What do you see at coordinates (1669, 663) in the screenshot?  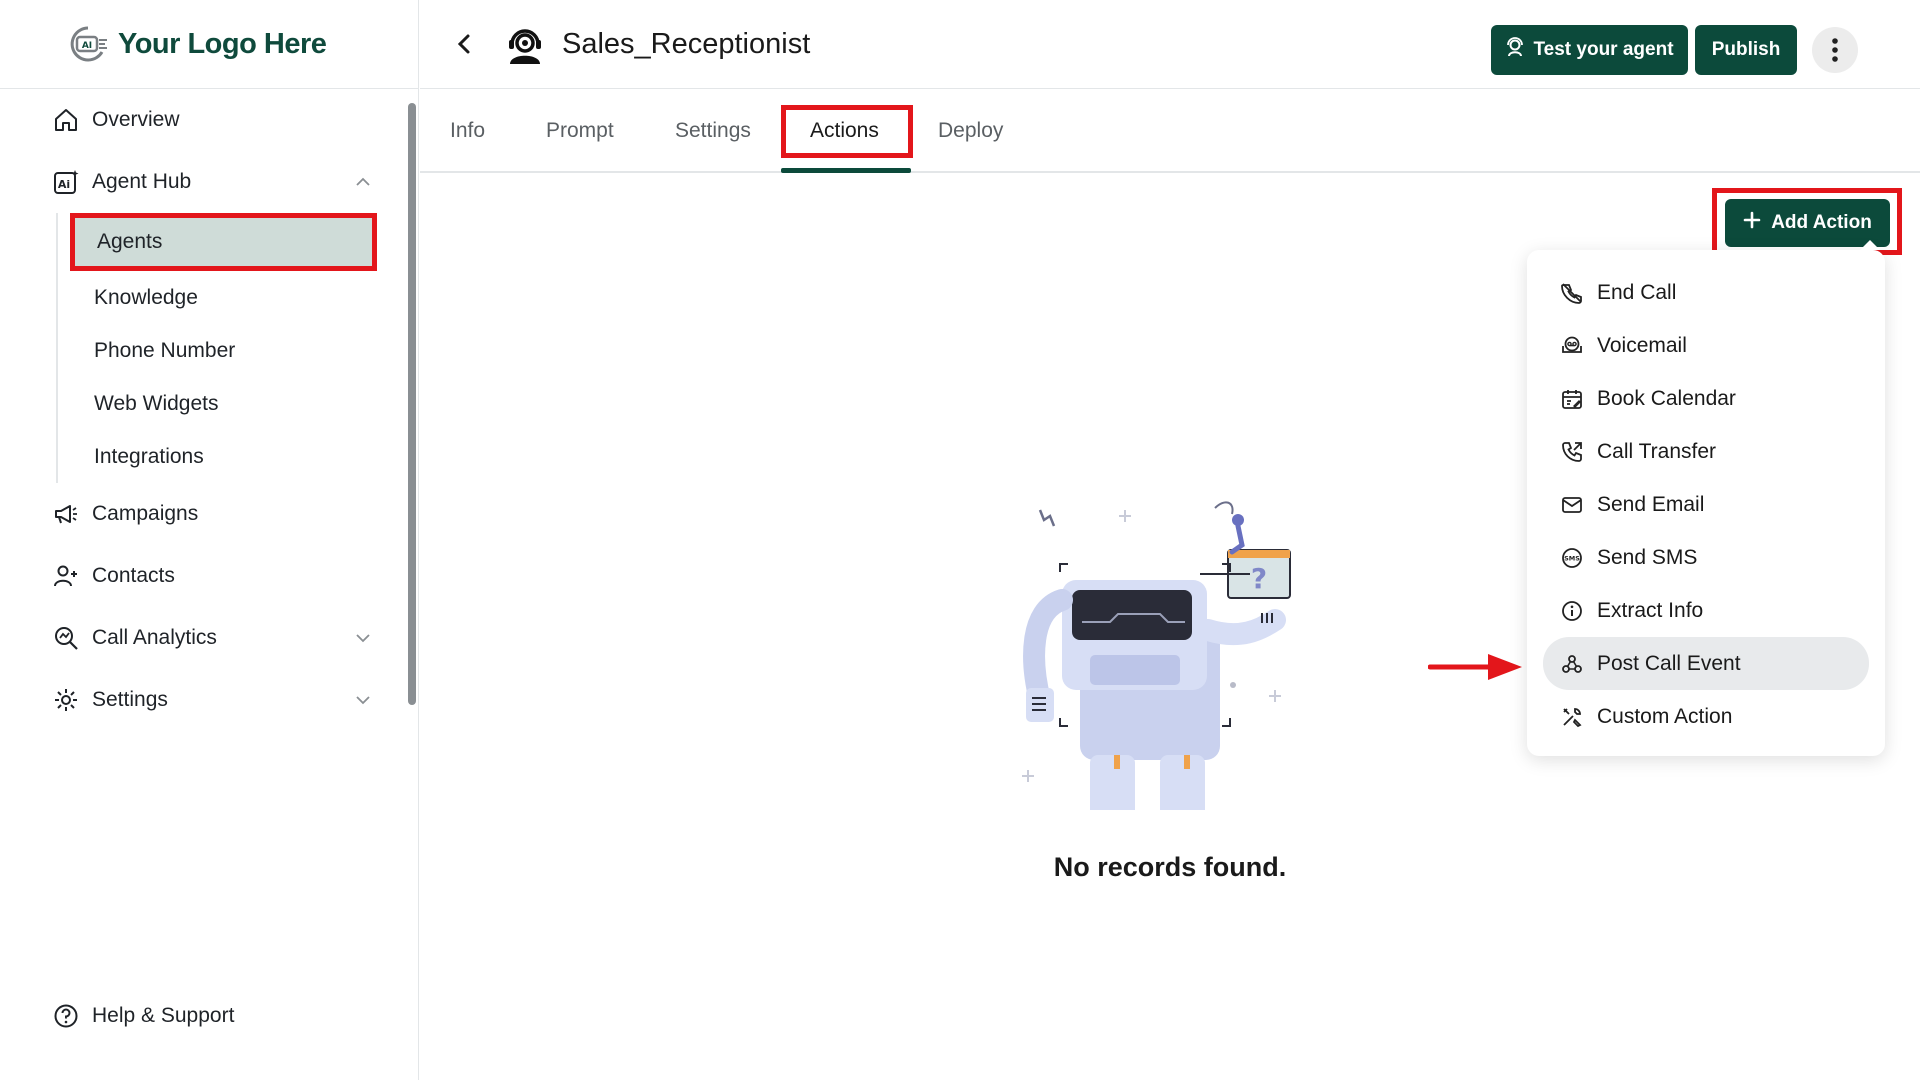 I see `menu-item-label: Post Call Event` at bounding box center [1669, 663].